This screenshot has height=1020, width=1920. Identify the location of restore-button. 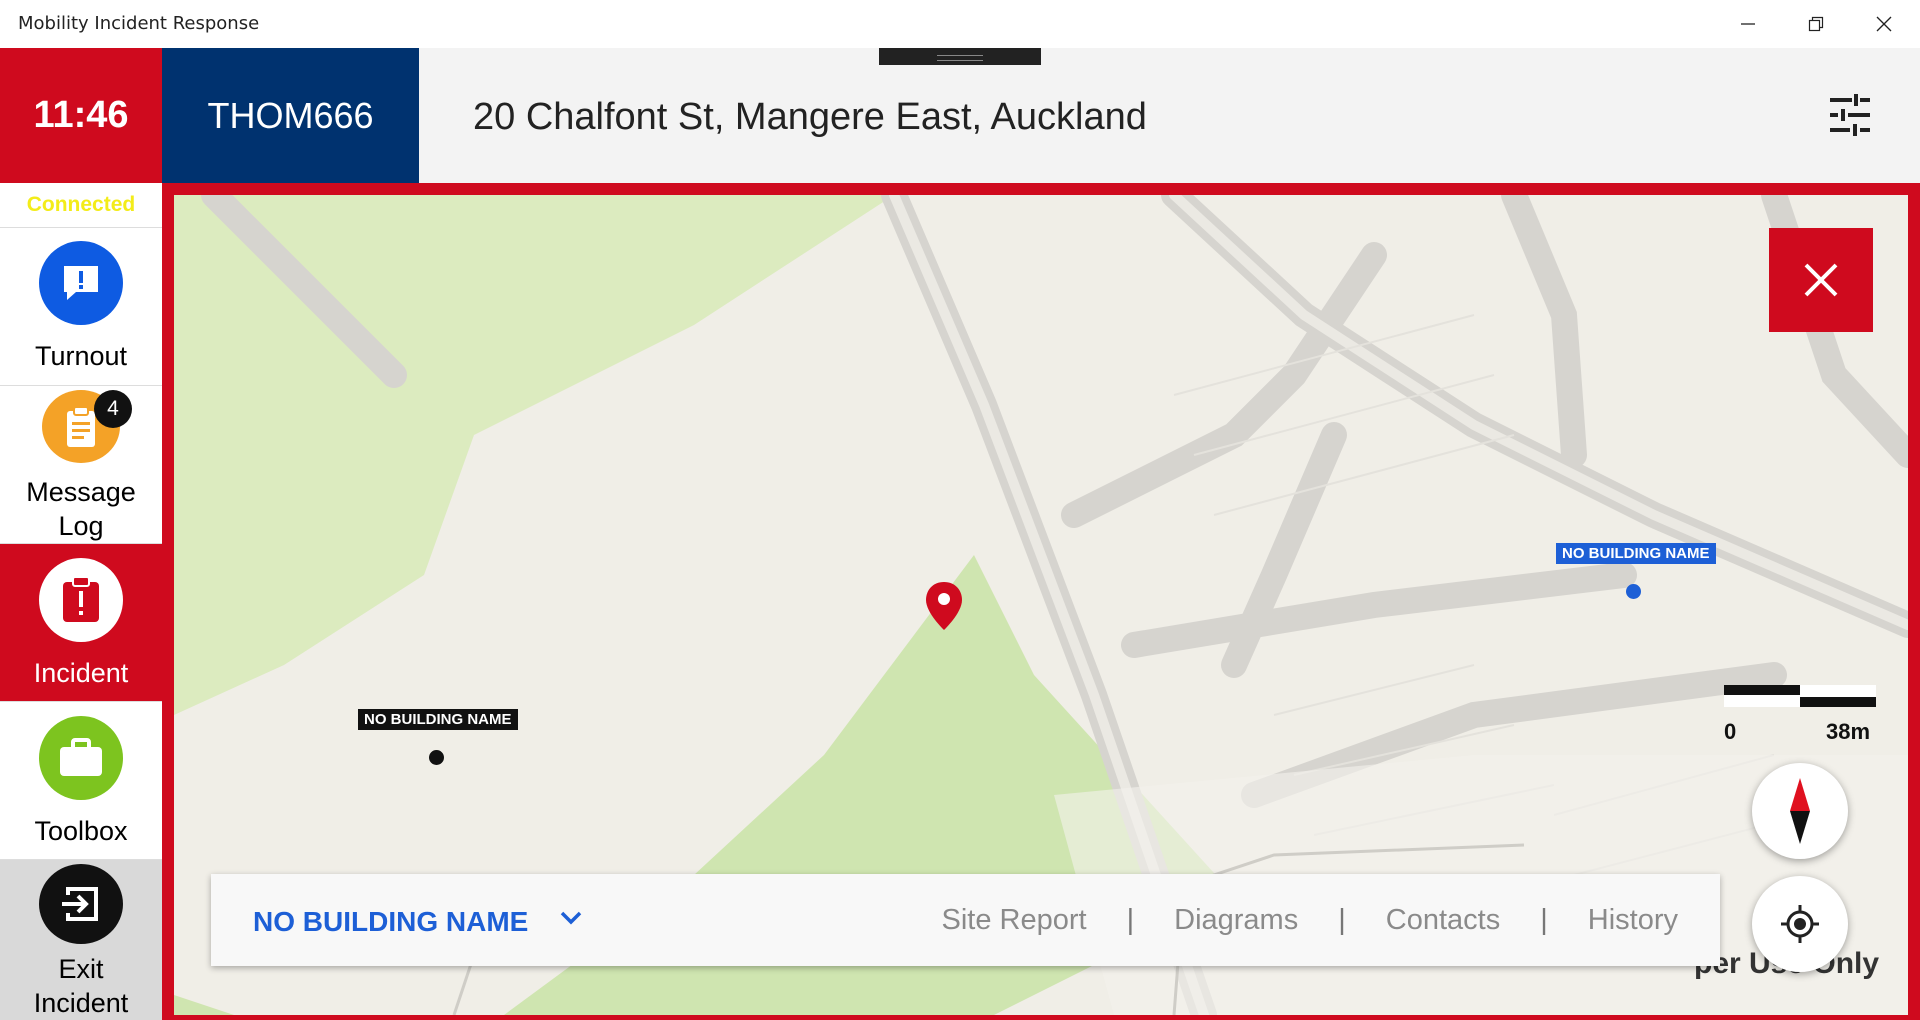
(1816, 24).